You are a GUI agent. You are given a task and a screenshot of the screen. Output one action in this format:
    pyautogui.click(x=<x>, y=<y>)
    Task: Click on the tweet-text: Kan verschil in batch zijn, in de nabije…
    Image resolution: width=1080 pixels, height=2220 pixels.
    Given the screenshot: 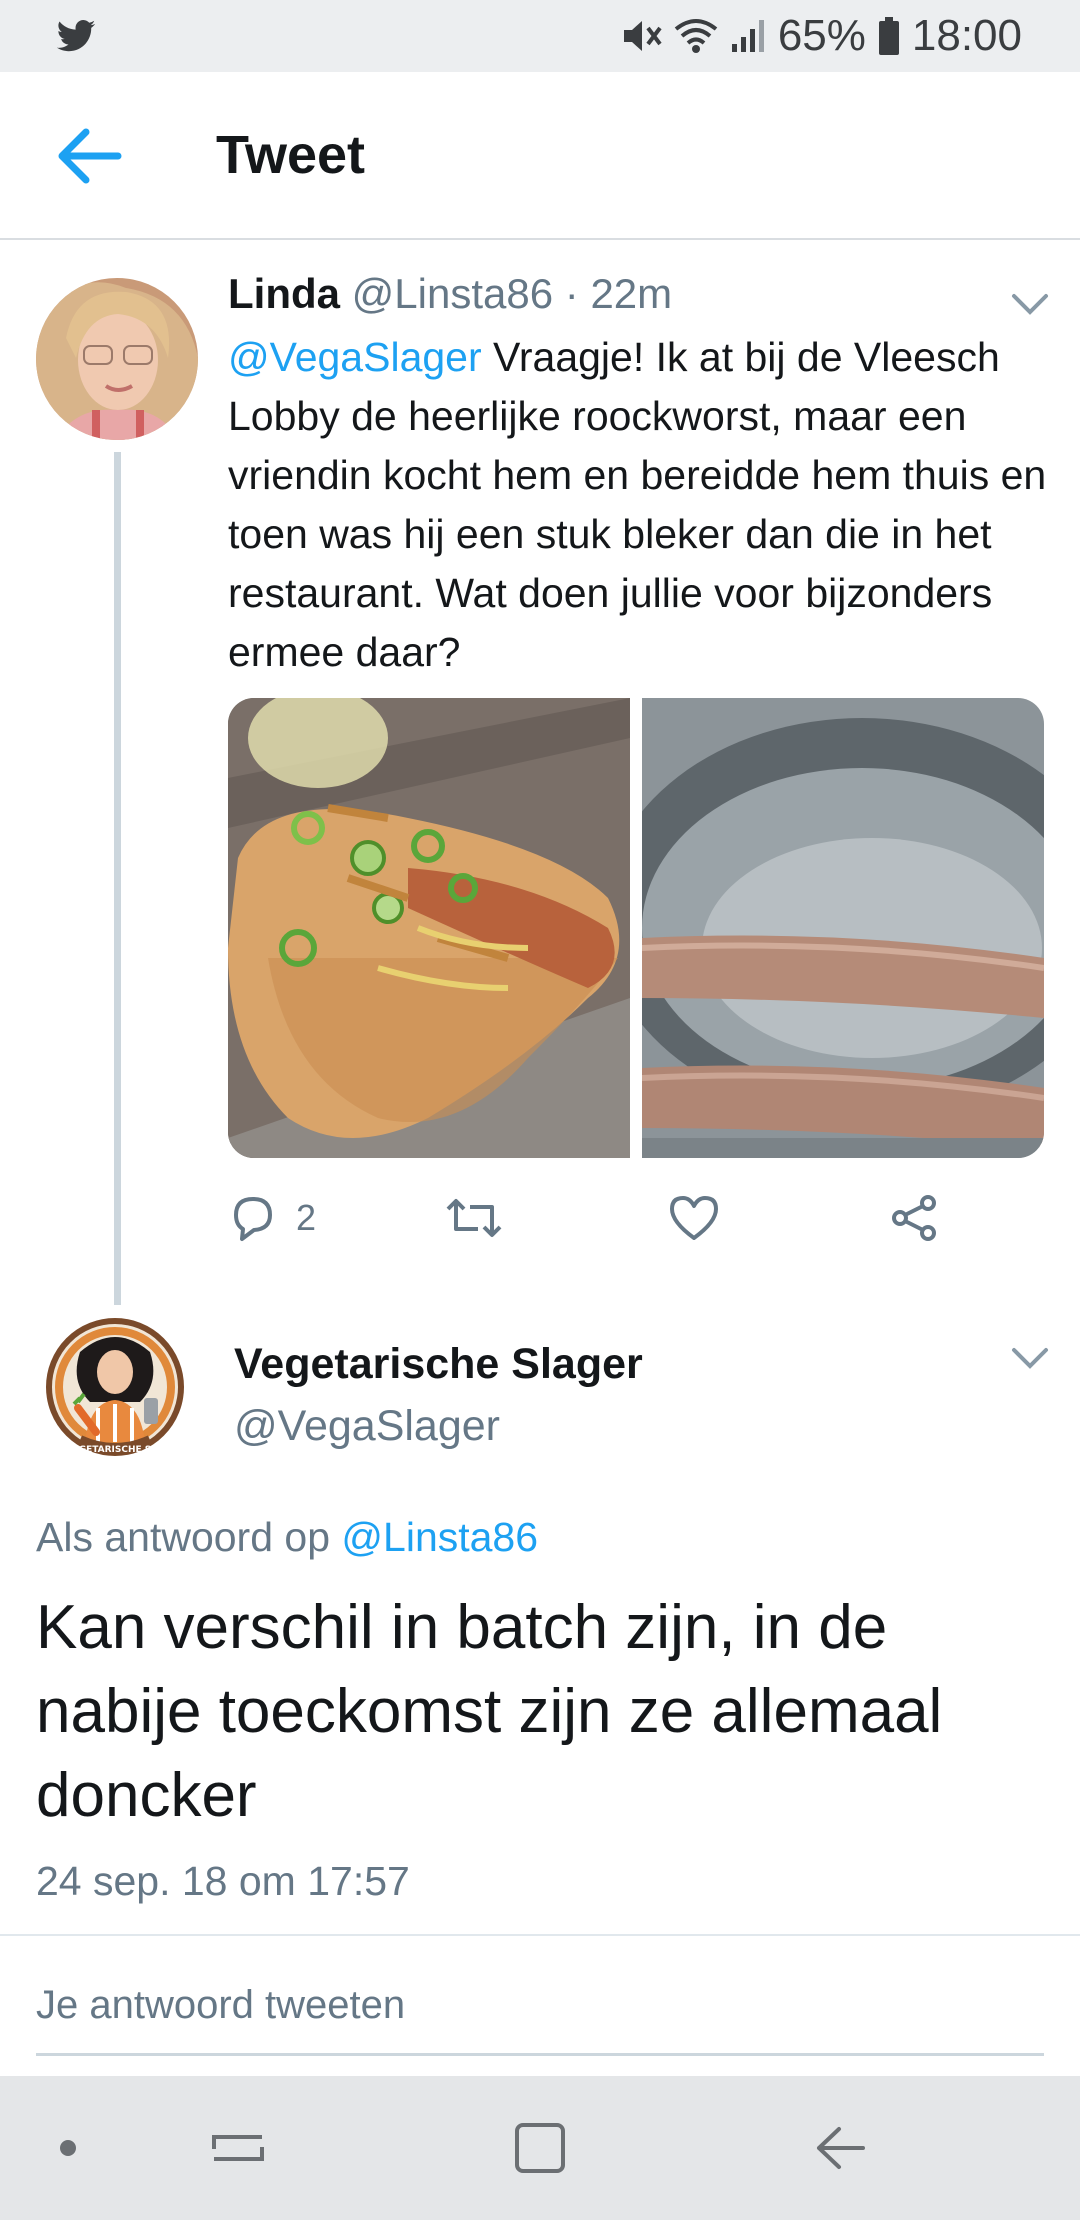 What is the action you would take?
    pyautogui.click(x=489, y=1711)
    